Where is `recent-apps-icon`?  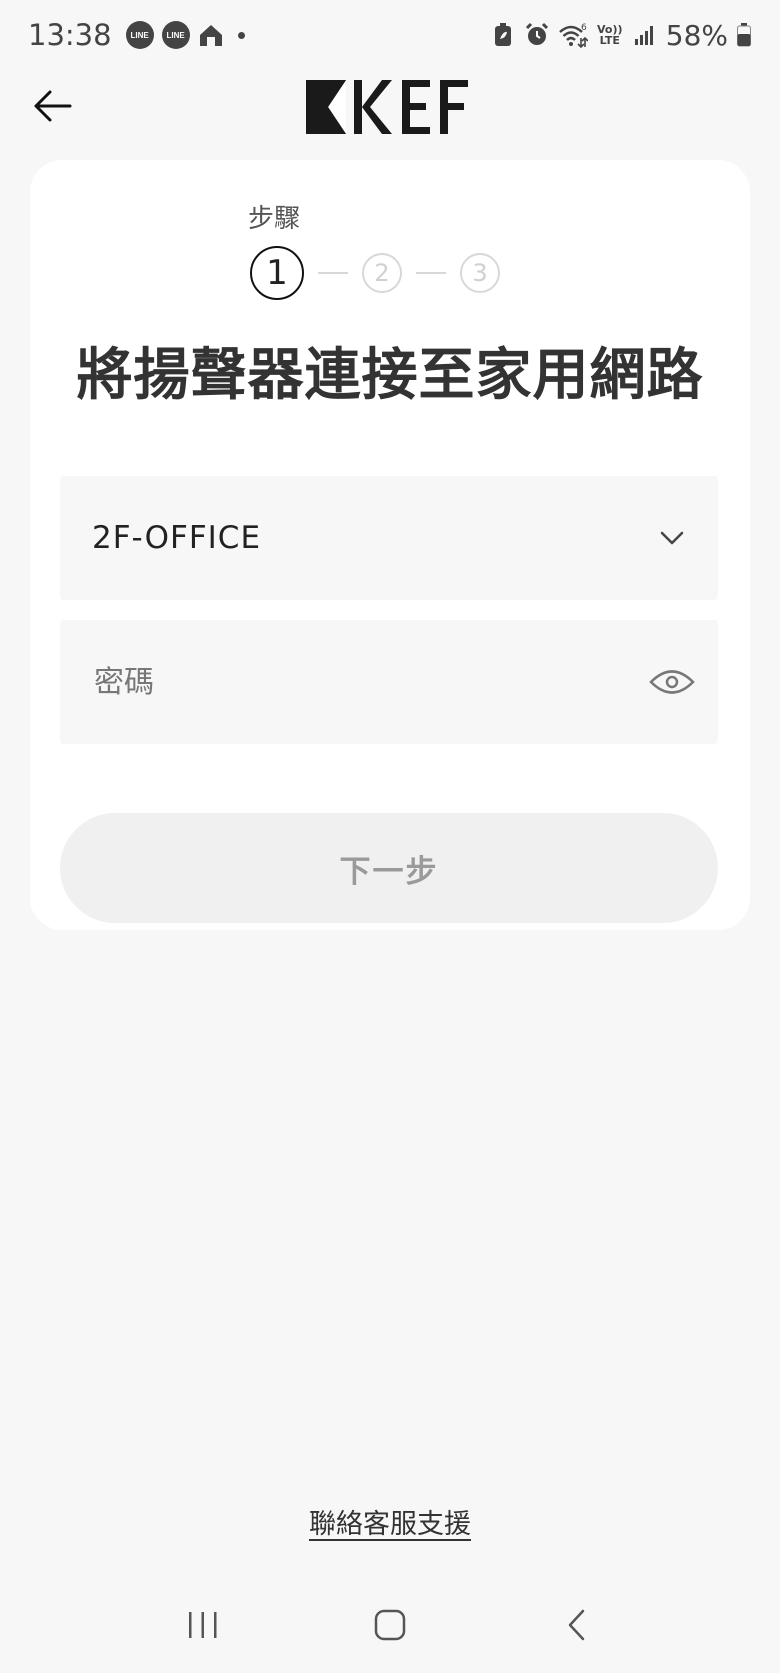 recent-apps-icon is located at coordinates (203, 1627).